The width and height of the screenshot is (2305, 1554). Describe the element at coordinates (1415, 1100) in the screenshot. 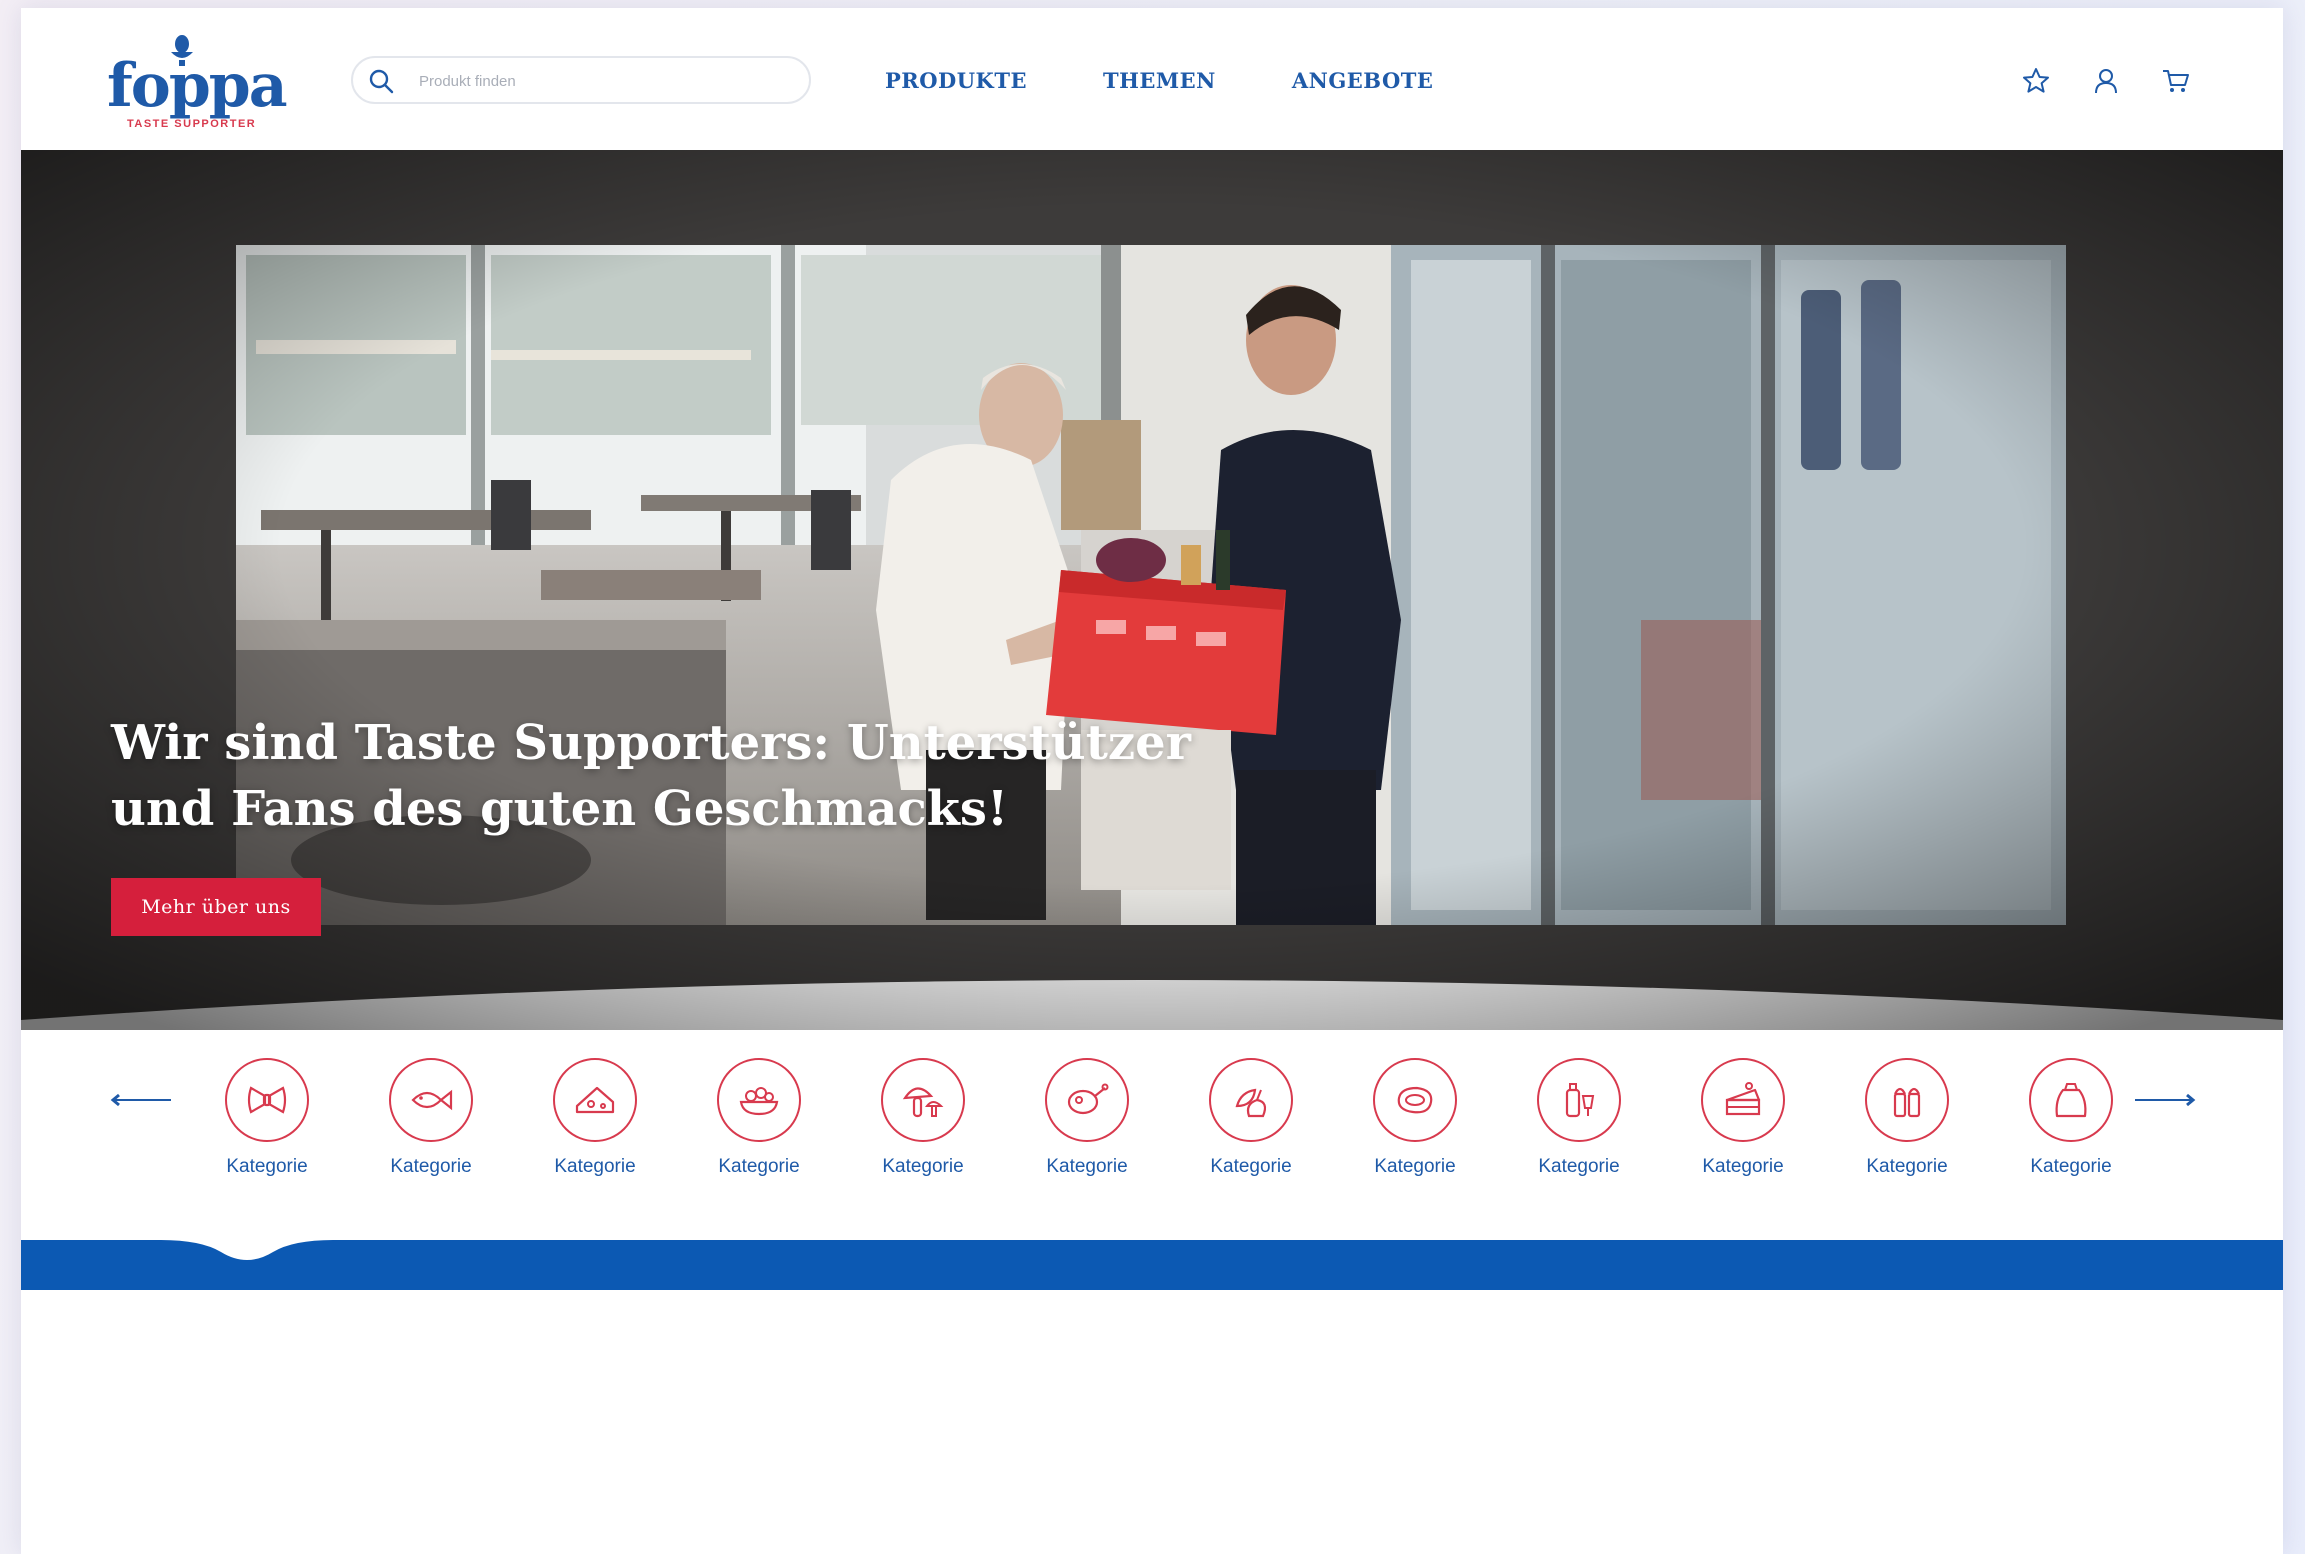

I see `steak-icon` at that location.